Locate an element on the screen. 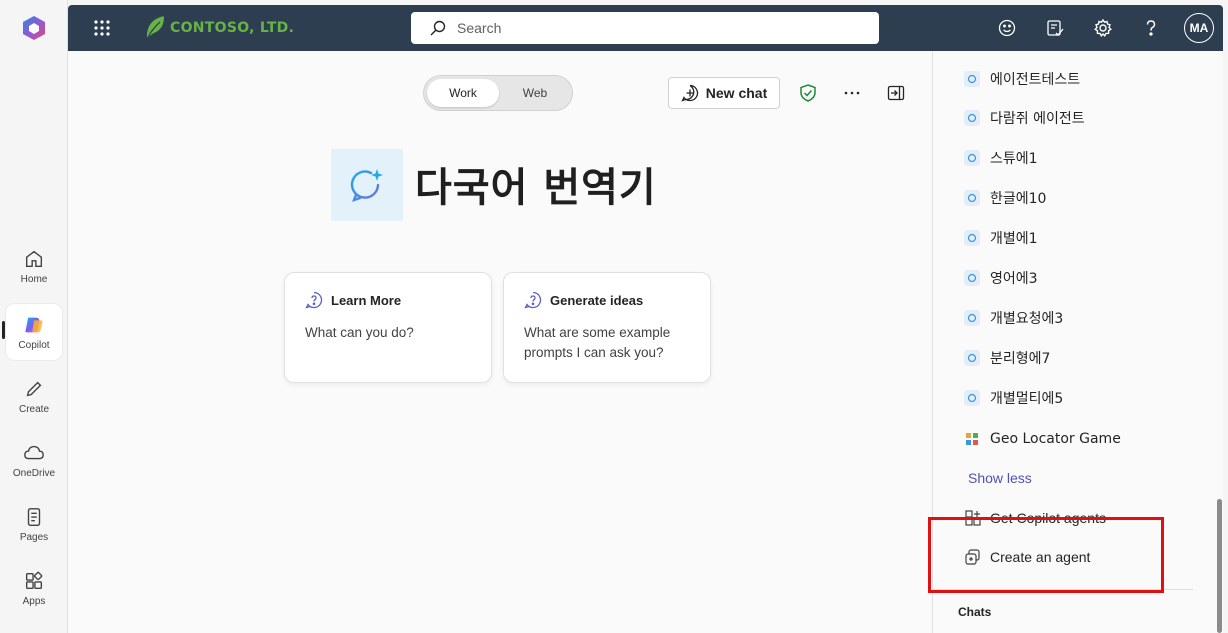 This screenshot has width=1228, height=633. rail-item-pages: Pages is located at coordinates (34, 524).